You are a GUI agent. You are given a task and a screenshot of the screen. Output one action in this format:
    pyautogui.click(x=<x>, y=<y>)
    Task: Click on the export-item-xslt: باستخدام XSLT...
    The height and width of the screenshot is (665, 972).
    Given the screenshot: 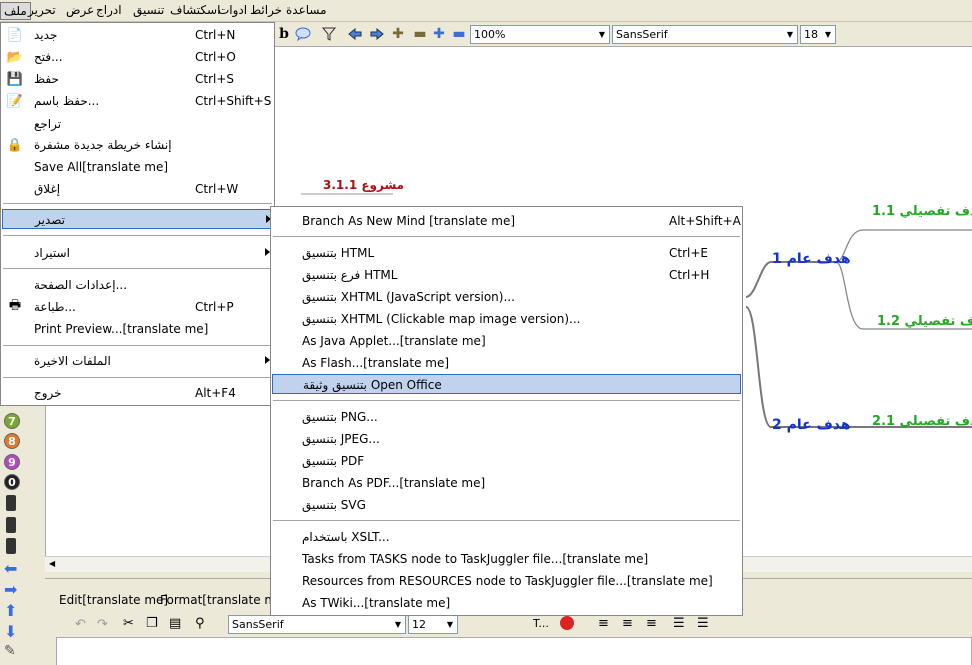 What is the action you would take?
    pyautogui.click(x=506, y=537)
    